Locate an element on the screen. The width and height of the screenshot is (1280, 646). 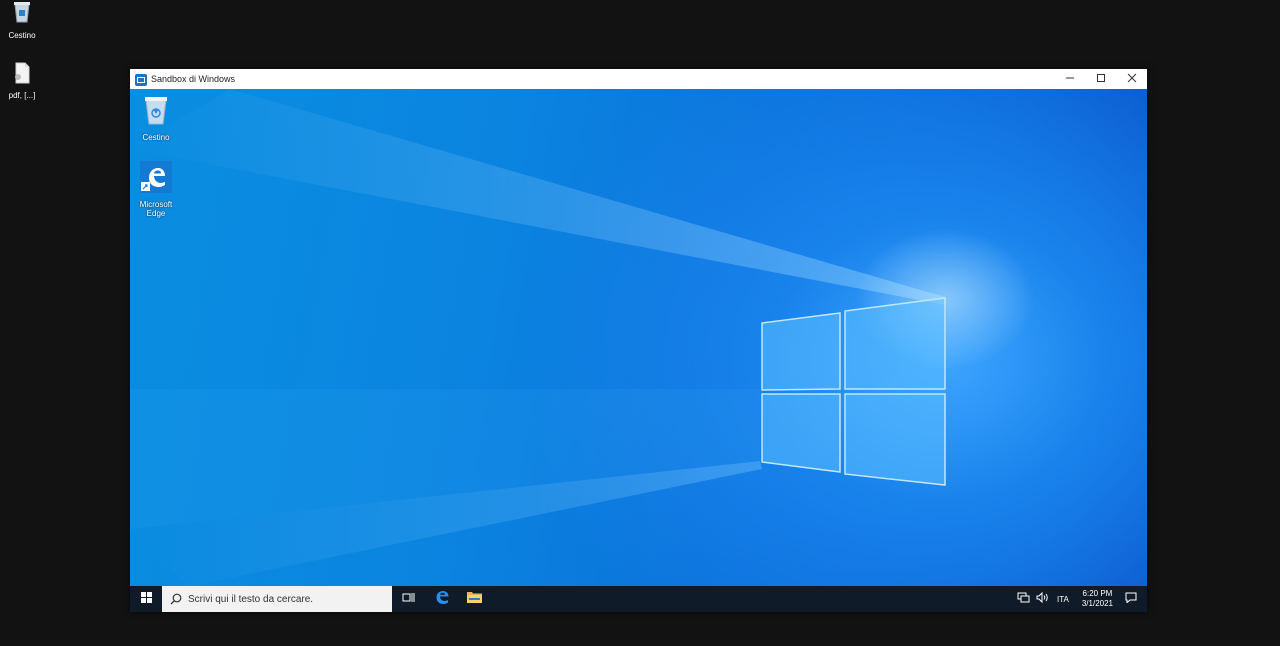
minimize-button is located at coordinates (1069, 79).